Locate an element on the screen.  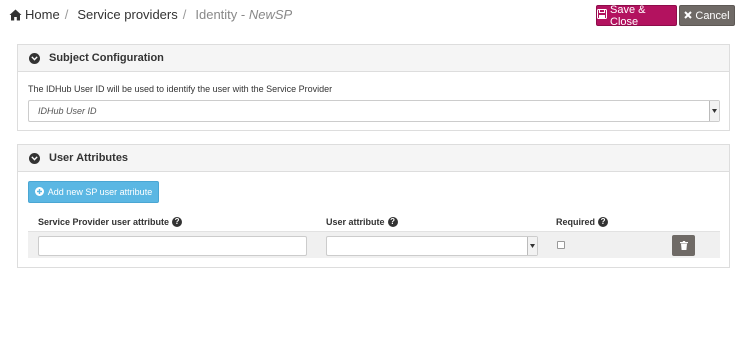
cancel-label: Cancel is located at coordinates (712, 15).